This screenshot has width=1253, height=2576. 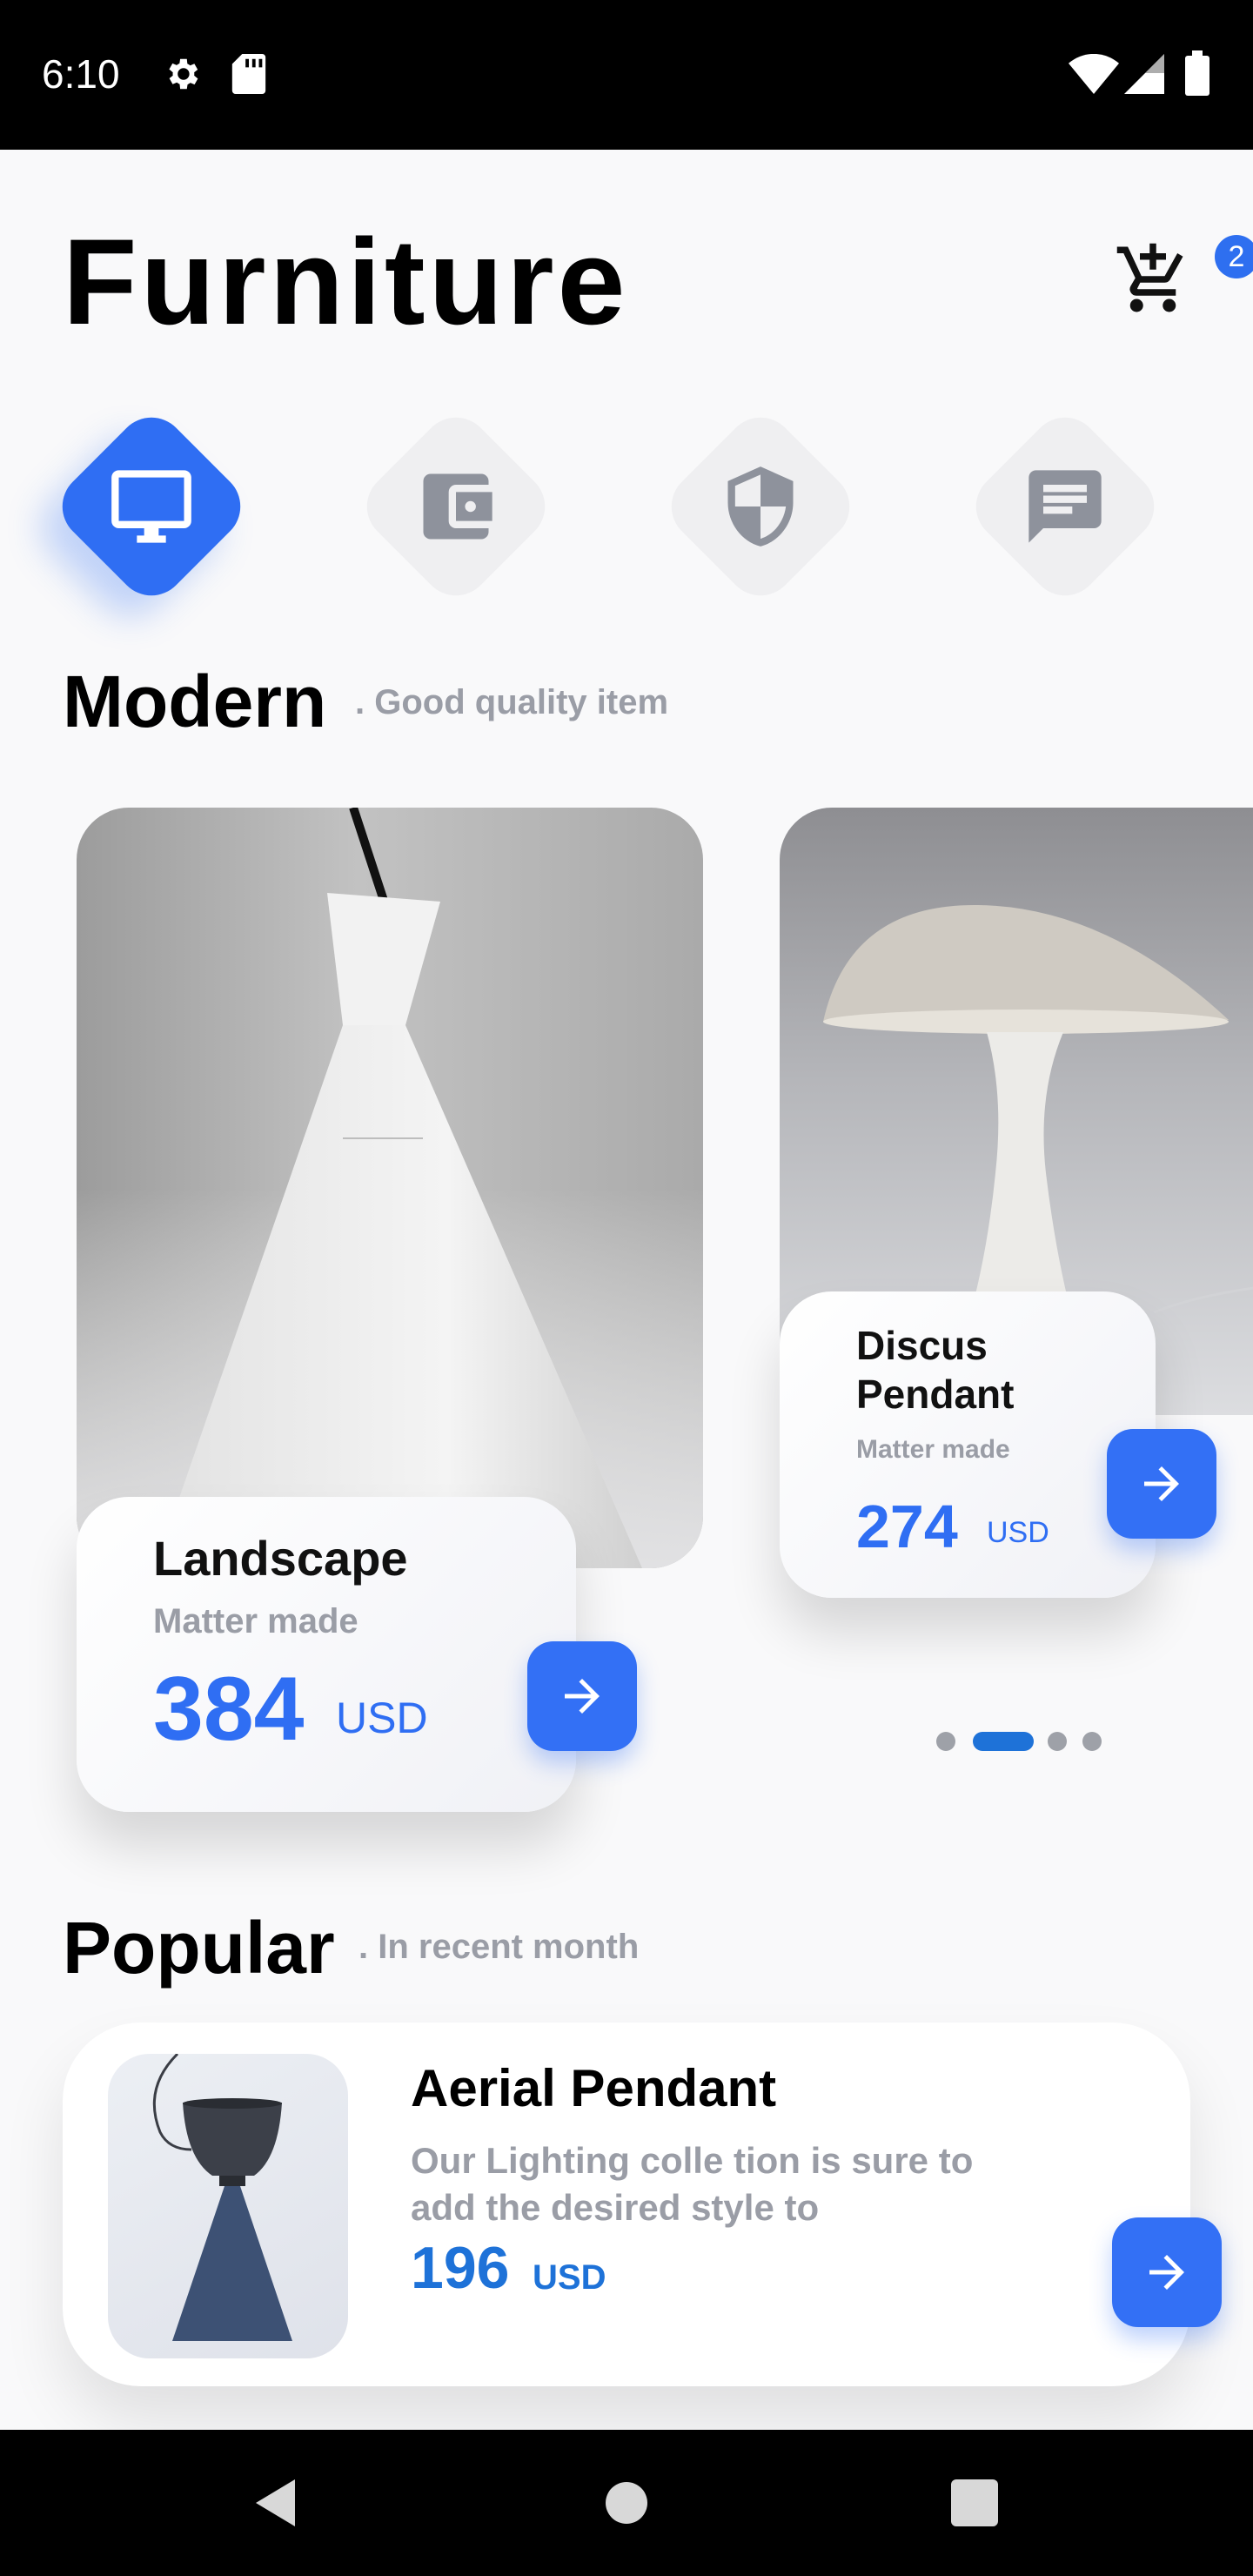 I want to click on section-subtitle-modern: . Good quality item, so click(x=512, y=702).